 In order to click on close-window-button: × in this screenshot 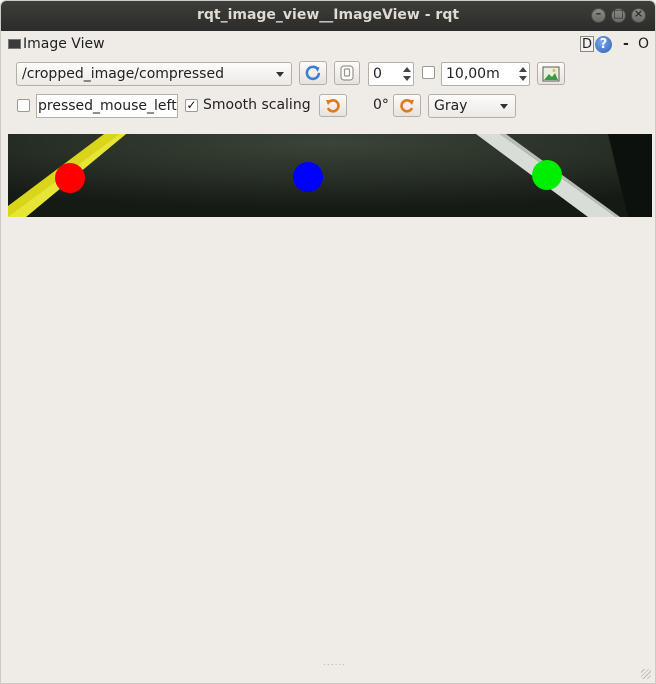, I will do `click(638, 15)`.